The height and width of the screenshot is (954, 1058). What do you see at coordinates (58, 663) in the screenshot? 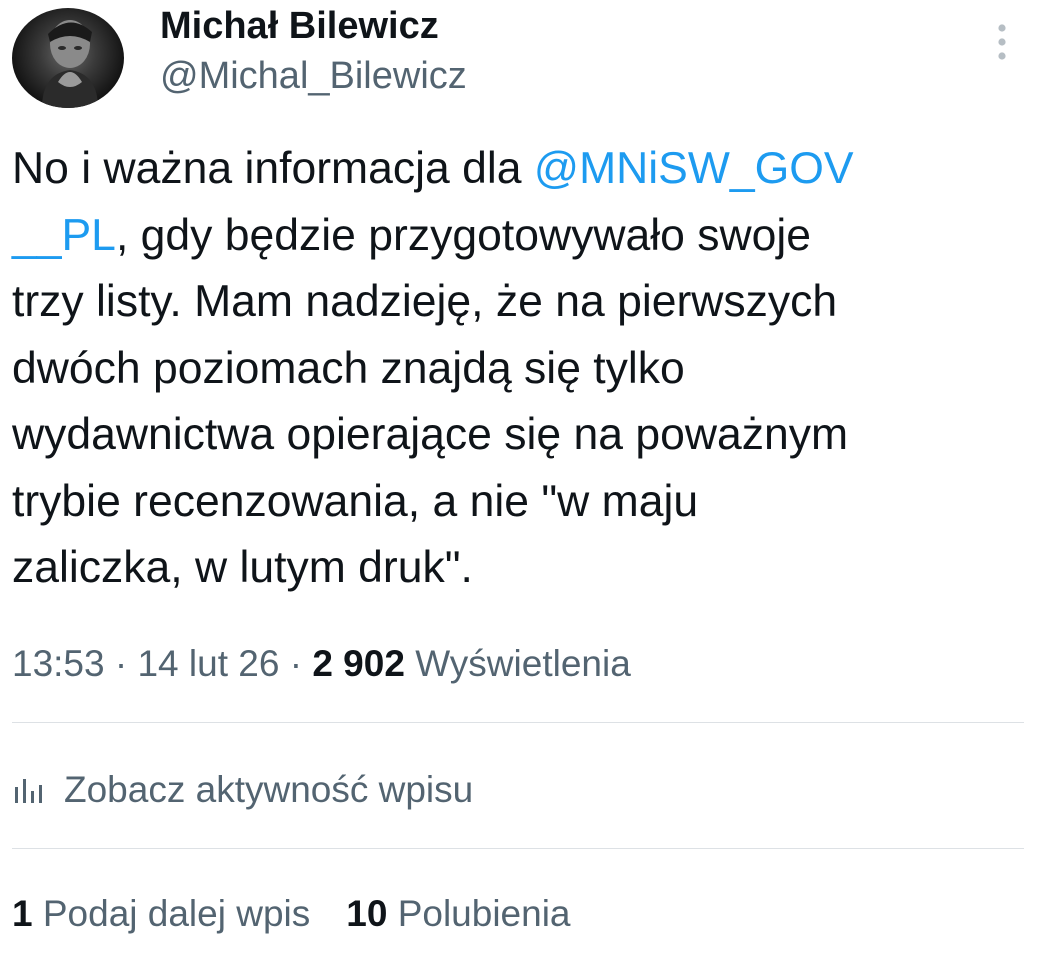
I see `tweet-time: 13:53` at bounding box center [58, 663].